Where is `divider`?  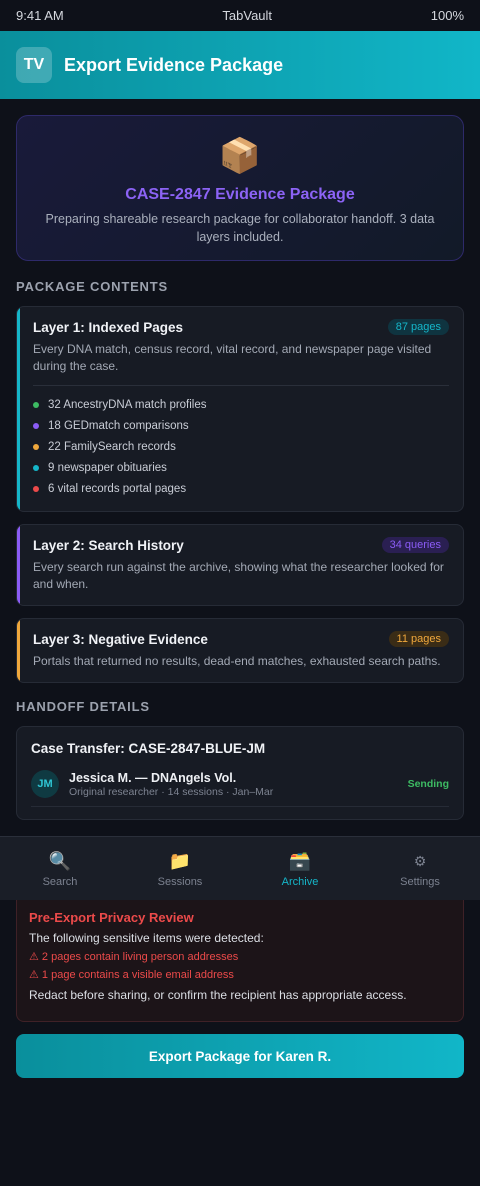
divider is located at coordinates (241, 385).